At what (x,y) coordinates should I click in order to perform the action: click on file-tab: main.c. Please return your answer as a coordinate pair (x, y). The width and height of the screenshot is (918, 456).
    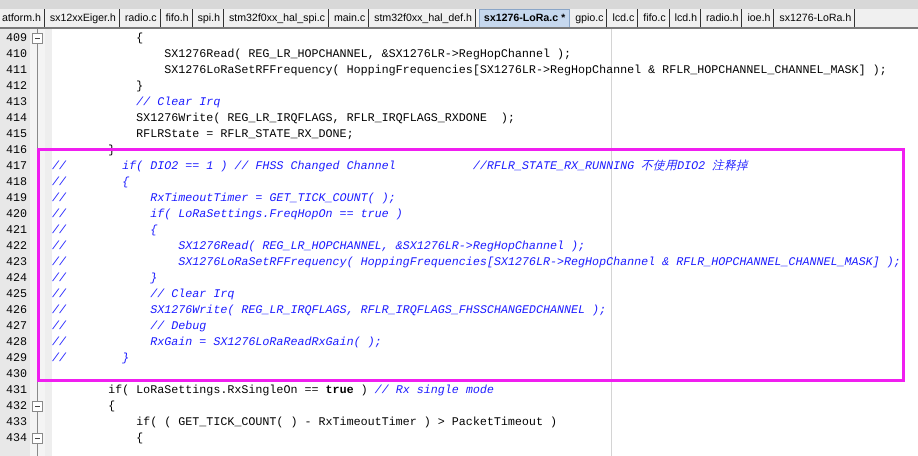
    Looking at the image, I should click on (351, 18).